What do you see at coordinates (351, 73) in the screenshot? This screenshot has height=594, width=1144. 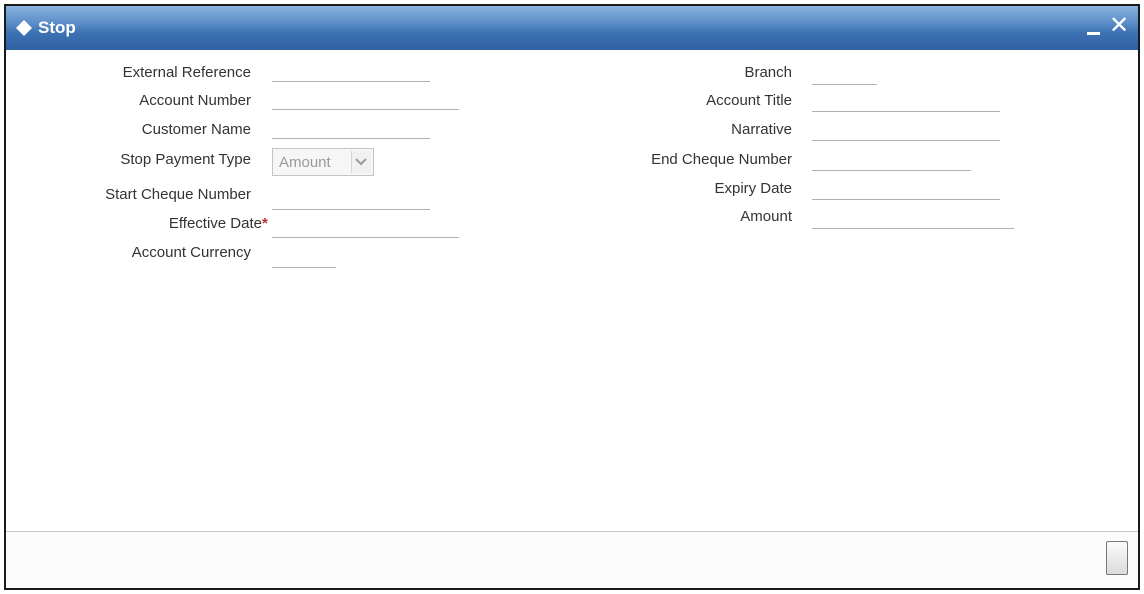 I see `external-reference-field` at bounding box center [351, 73].